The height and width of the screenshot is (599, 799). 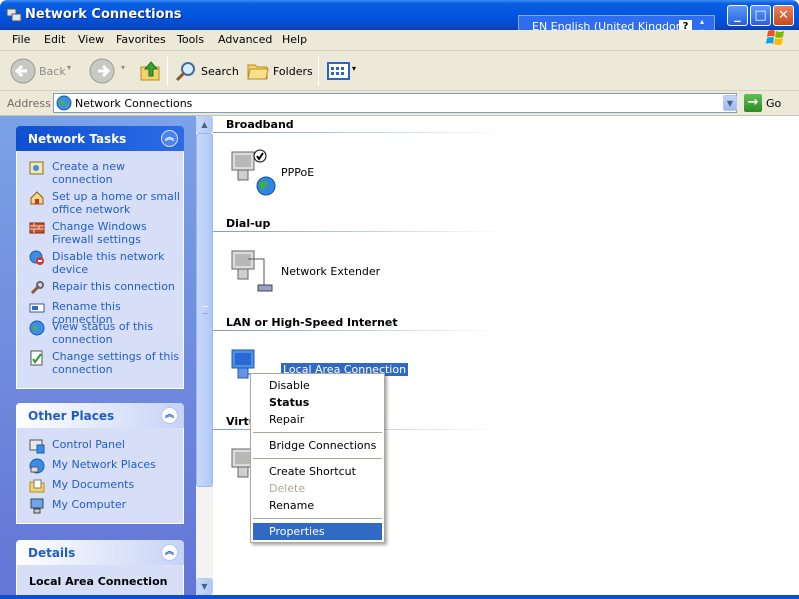 What do you see at coordinates (36, 358) in the screenshot?
I see `settings-icon` at bounding box center [36, 358].